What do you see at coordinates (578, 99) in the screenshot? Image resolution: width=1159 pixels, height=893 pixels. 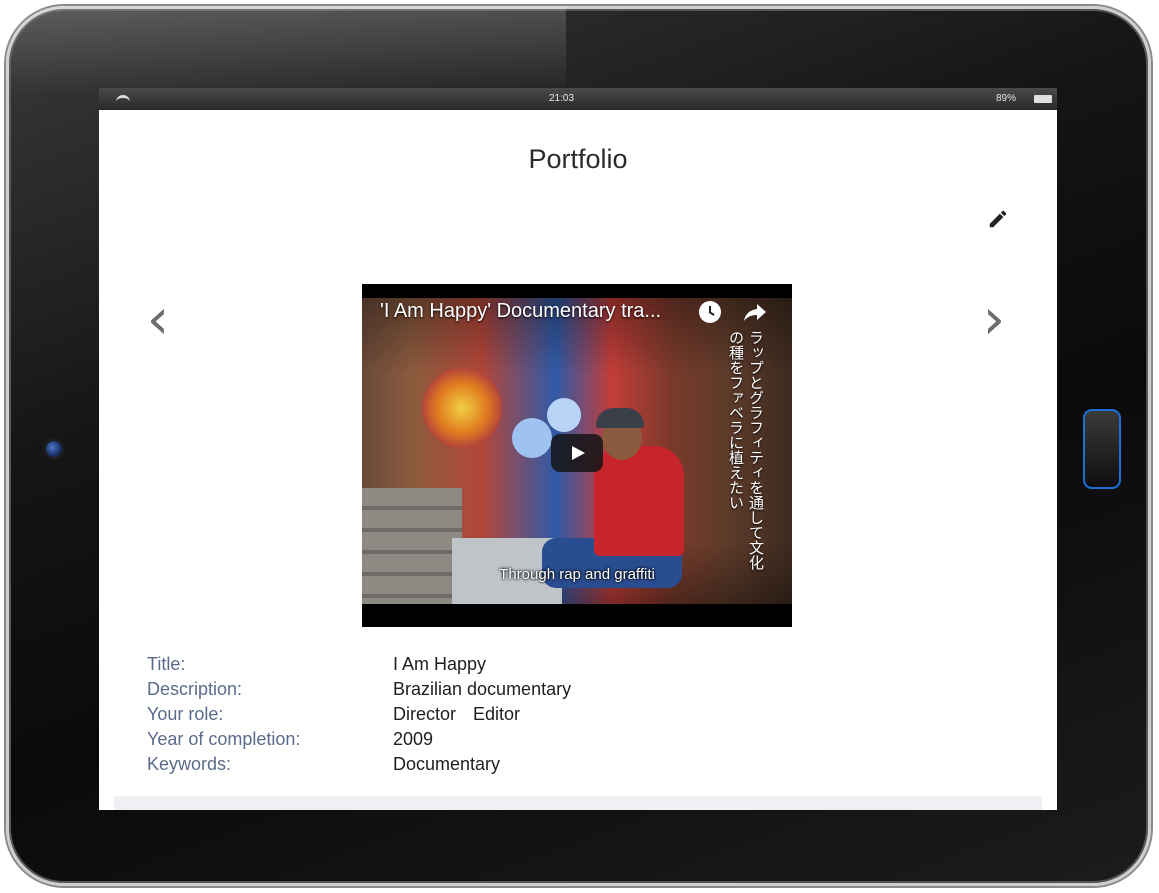 I see `status-bar: 21:03 89%` at bounding box center [578, 99].